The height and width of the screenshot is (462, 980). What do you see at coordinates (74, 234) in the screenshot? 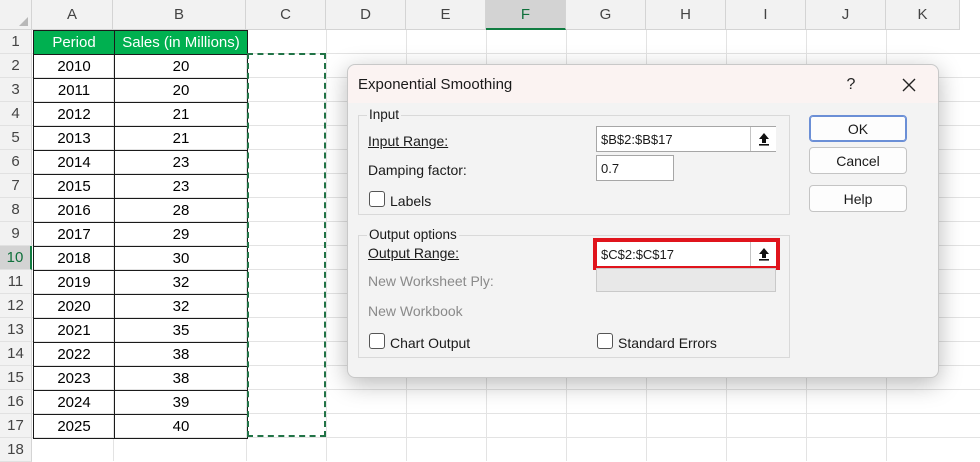
I see `period-cell: 2017` at bounding box center [74, 234].